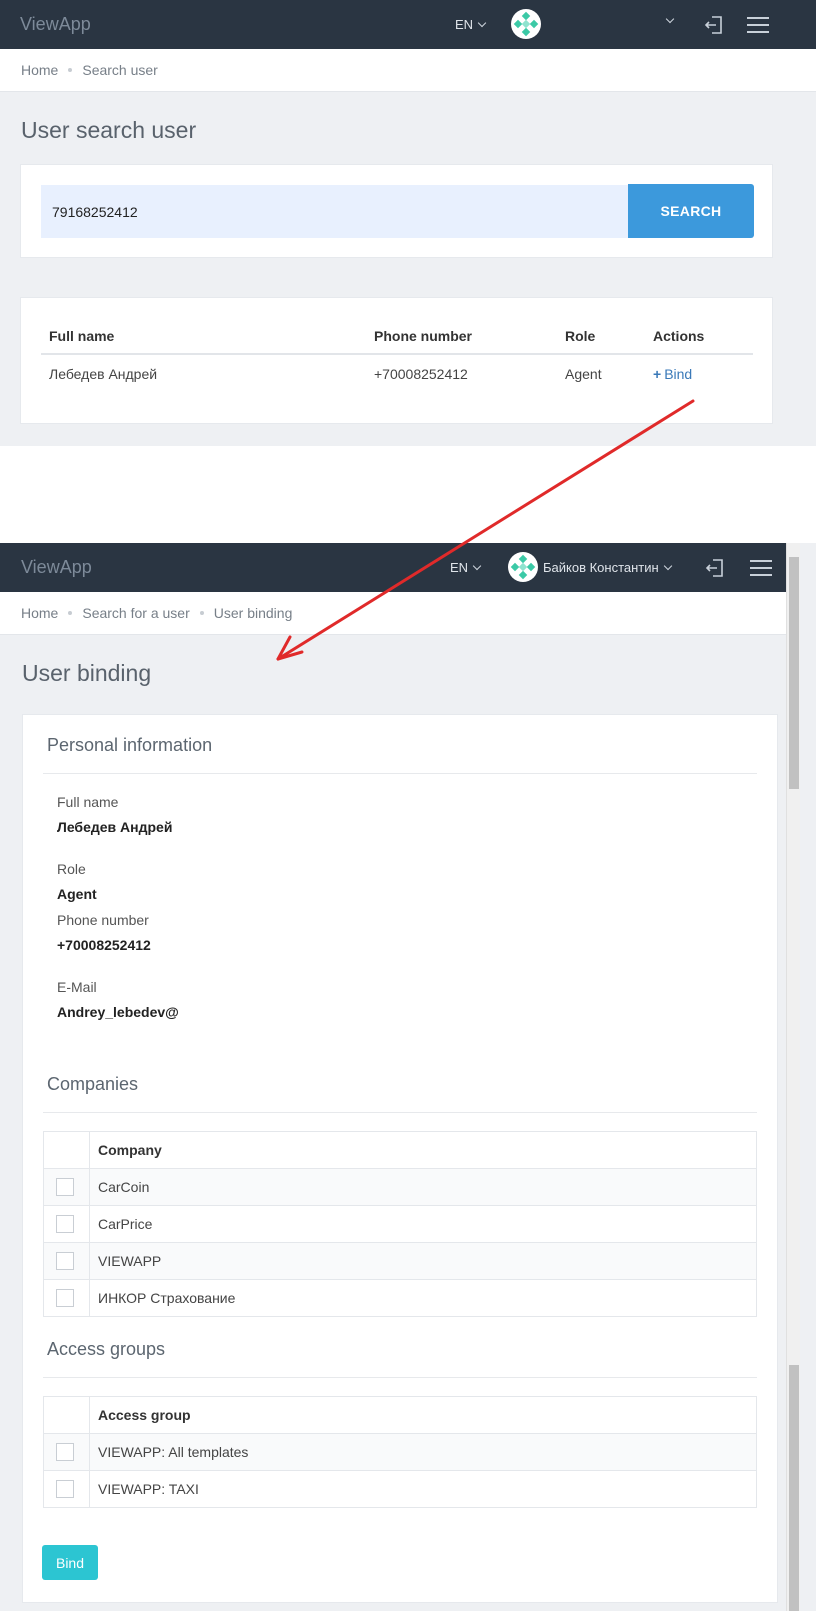 The width and height of the screenshot is (816, 1611). What do you see at coordinates (103, 920) in the screenshot?
I see `phone-label: Phone number` at bounding box center [103, 920].